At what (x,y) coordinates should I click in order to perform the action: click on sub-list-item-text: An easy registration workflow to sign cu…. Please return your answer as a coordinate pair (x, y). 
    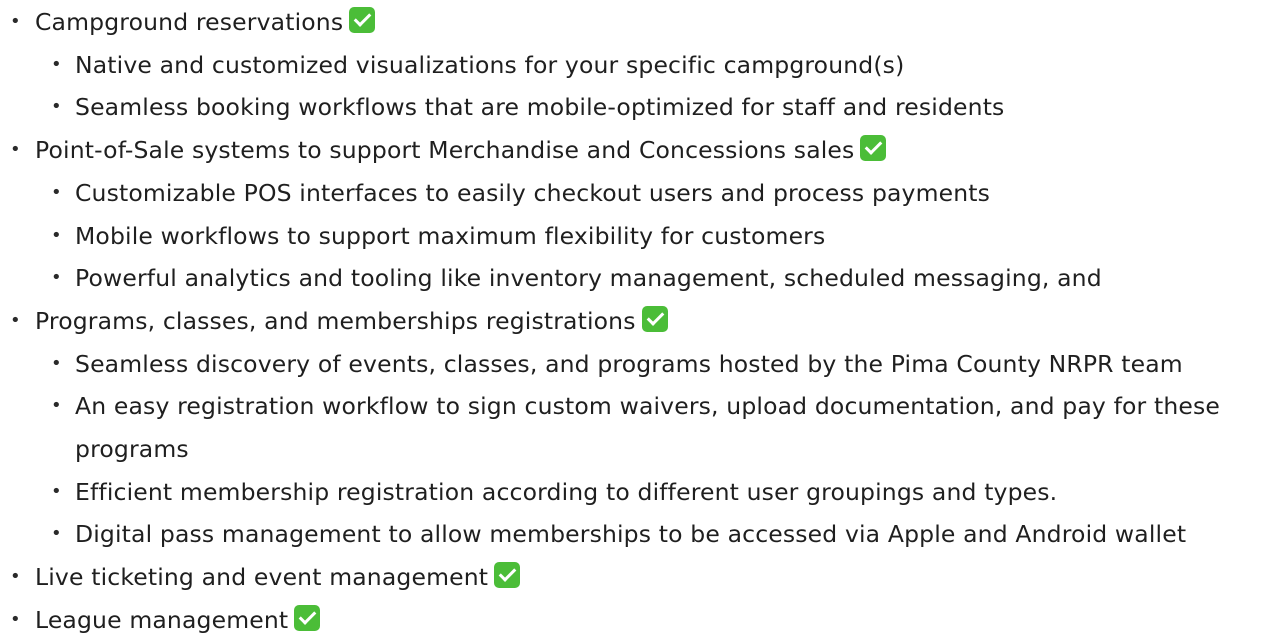
    Looking at the image, I should click on (648, 428).